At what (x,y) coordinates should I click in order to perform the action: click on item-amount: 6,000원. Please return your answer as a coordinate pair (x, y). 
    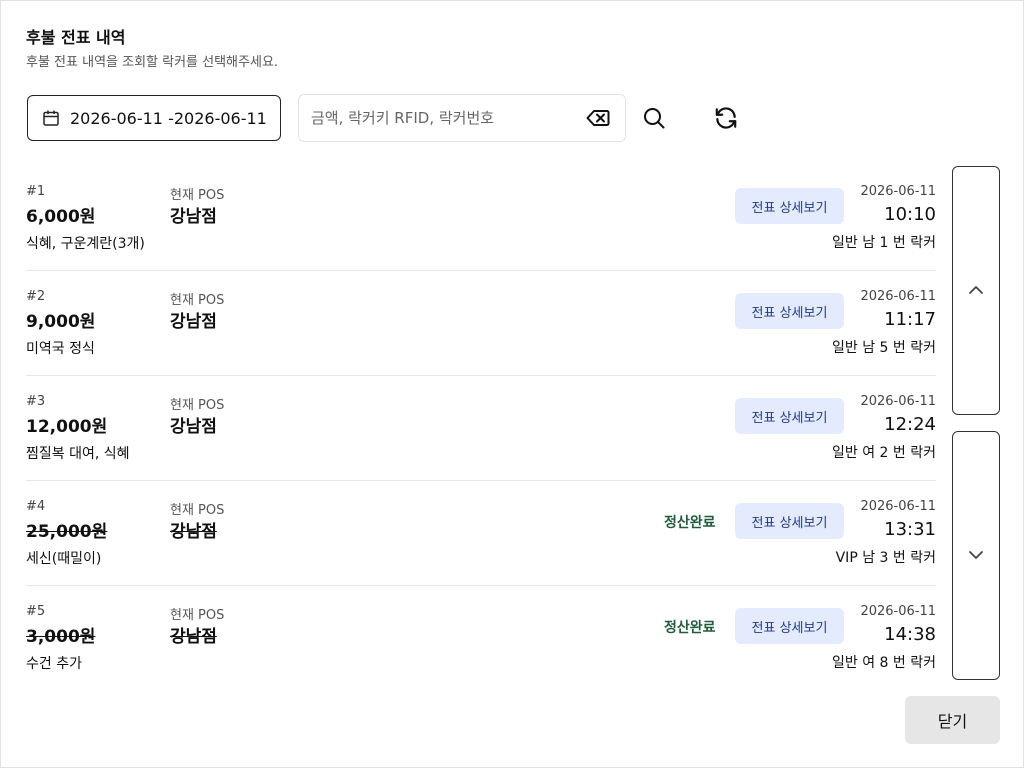
    Looking at the image, I should click on (61, 217).